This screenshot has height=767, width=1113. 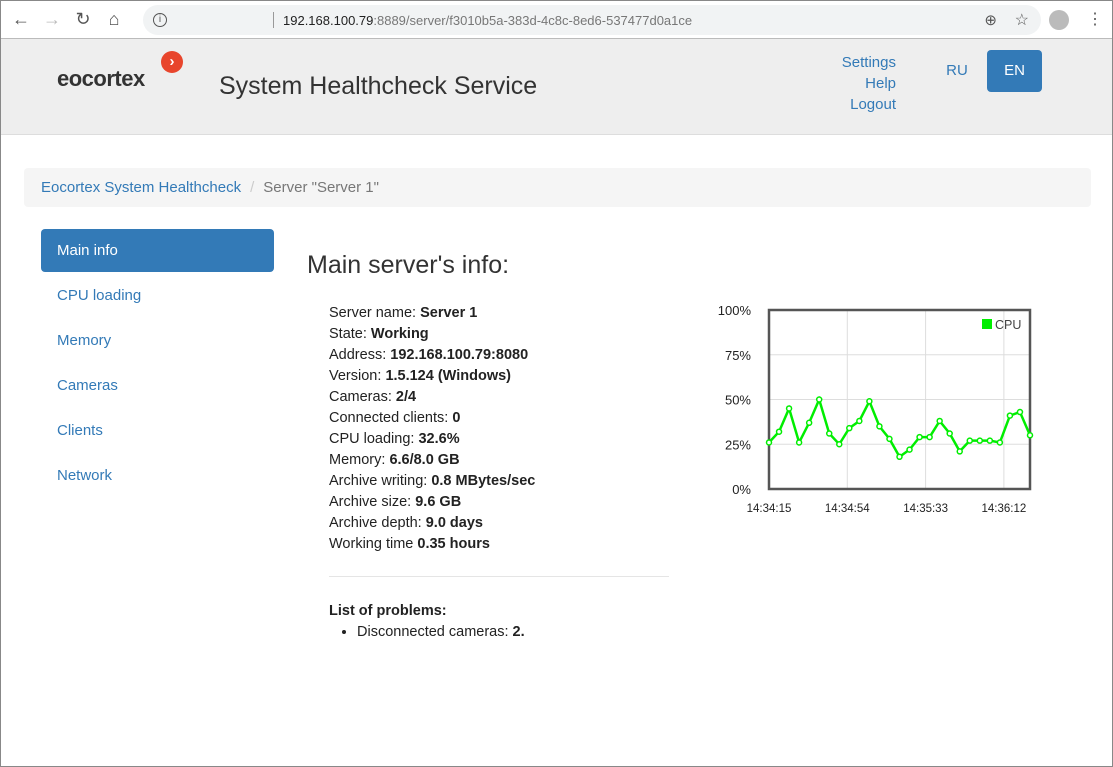 What do you see at coordinates (1059, 20) in the screenshot?
I see `profile-avatar` at bounding box center [1059, 20].